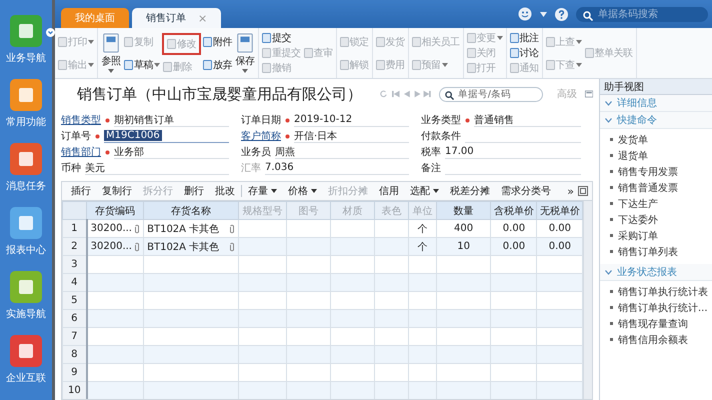 The image size is (712, 400). What do you see at coordinates (281, 37) in the screenshot?
I see `toolbar-button: 提交` at bounding box center [281, 37].